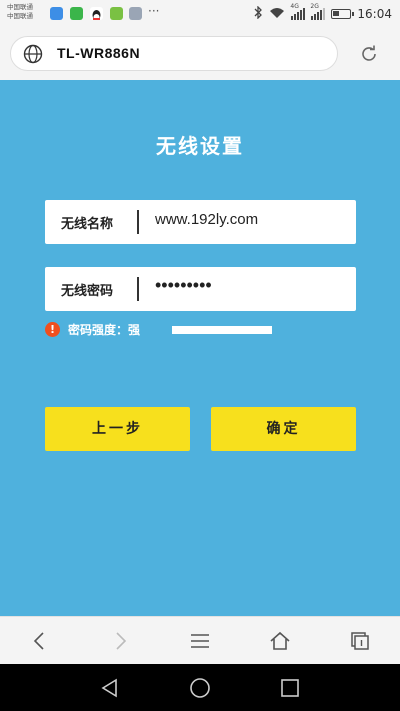  I want to click on message-app-icon, so click(116, 13).